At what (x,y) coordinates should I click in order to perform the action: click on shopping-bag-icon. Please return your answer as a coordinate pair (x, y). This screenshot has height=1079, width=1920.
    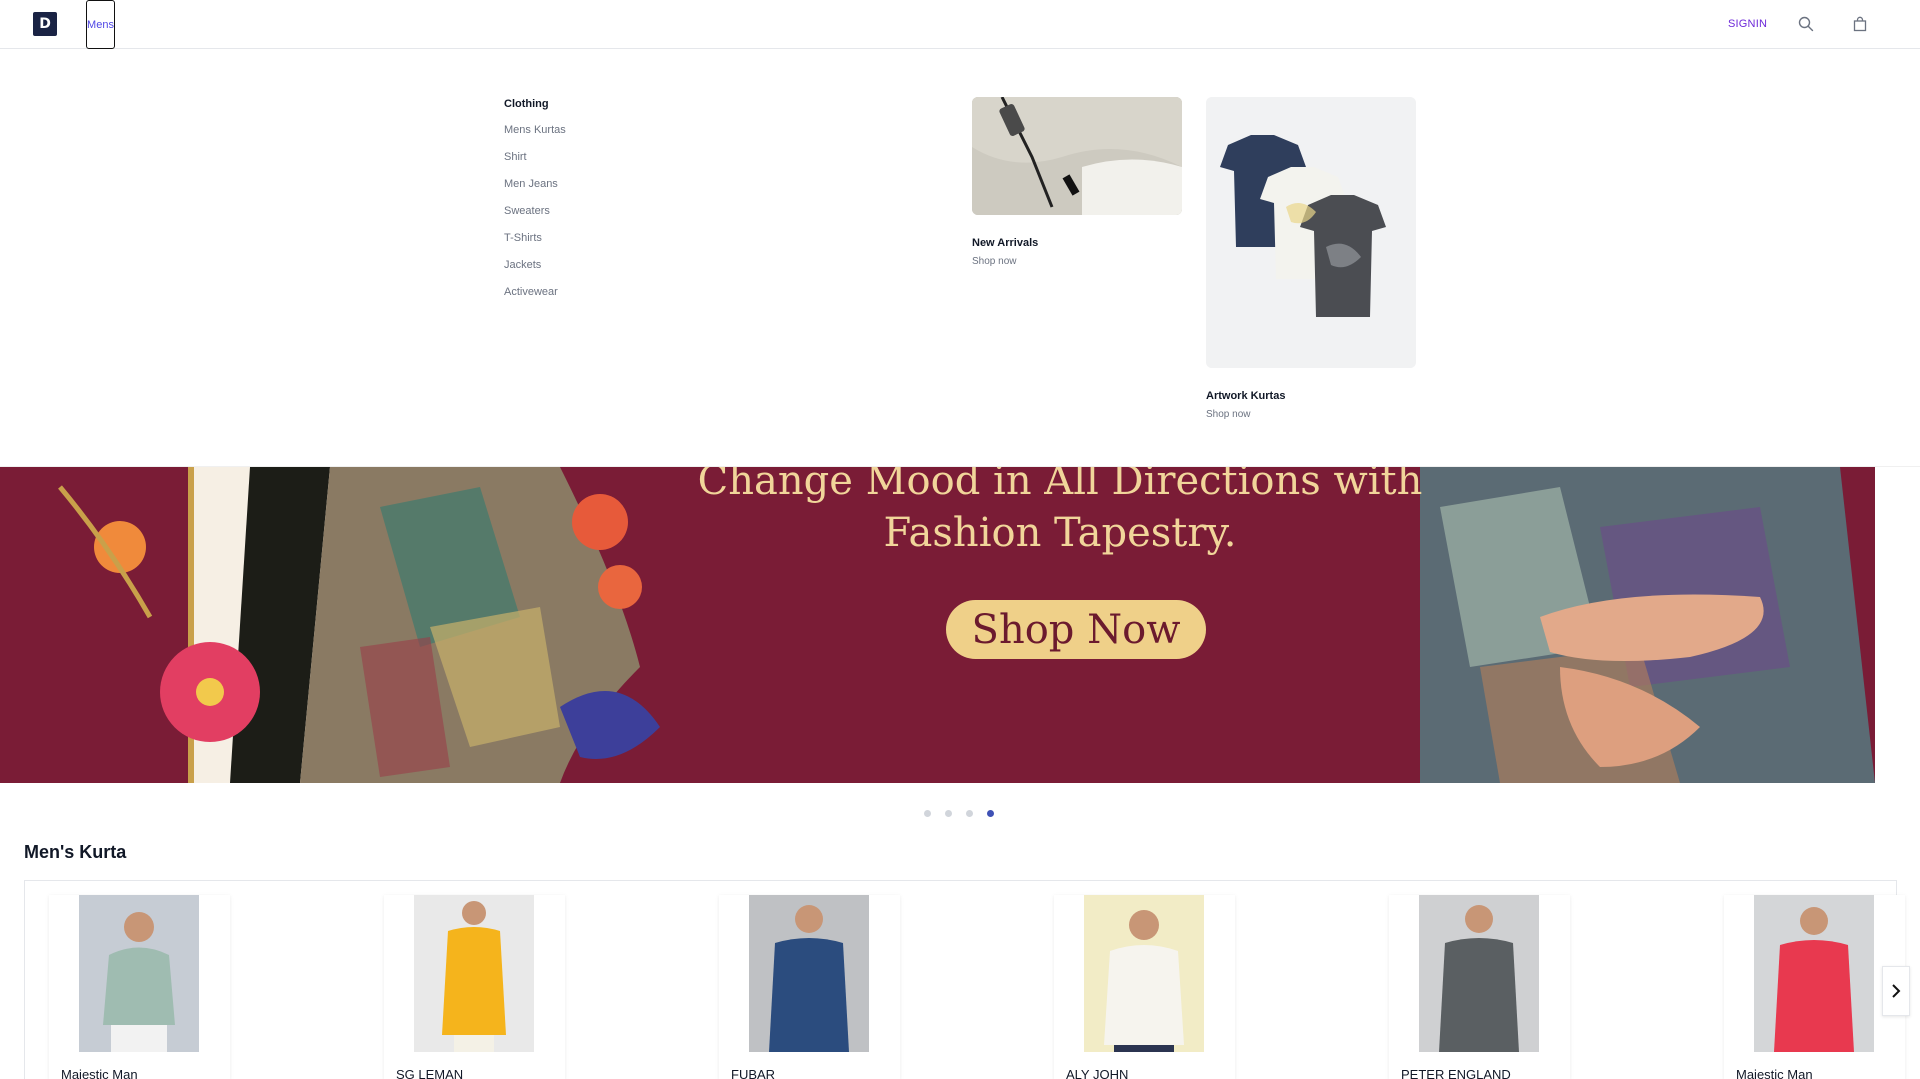
    Looking at the image, I should click on (1860, 24).